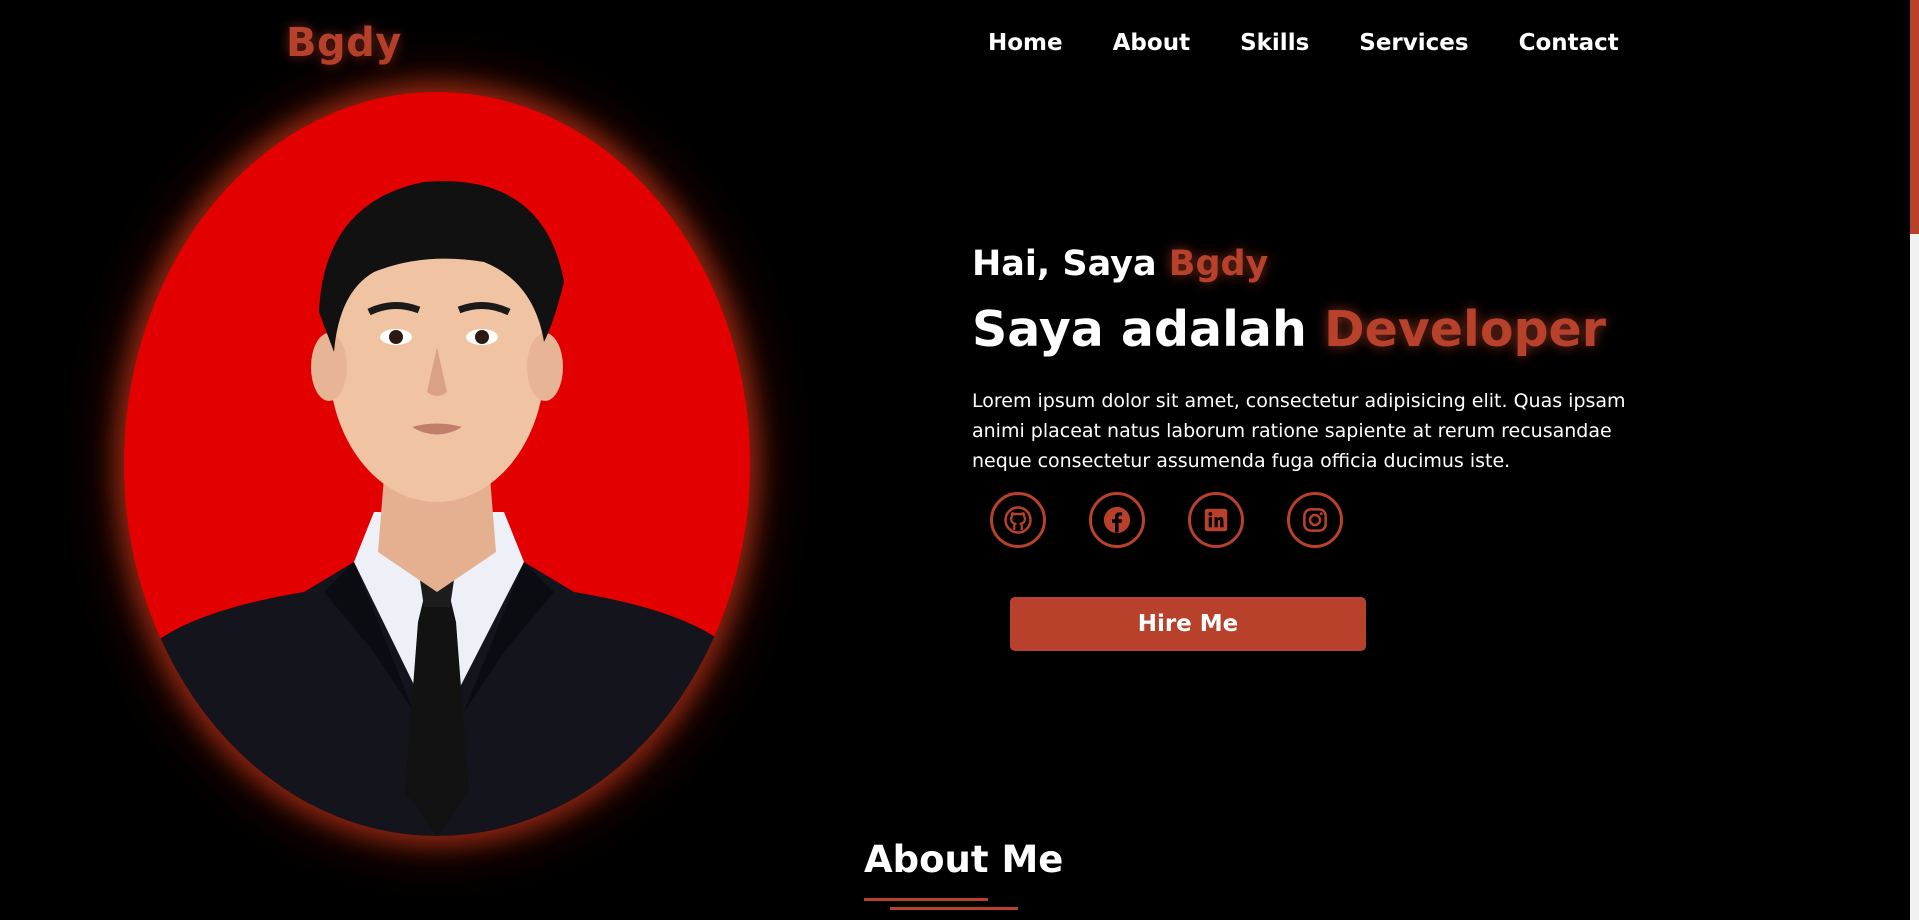 The width and height of the screenshot is (1919, 920). Describe the element at coordinates (1569, 43) in the screenshot. I see `nav-item-contact: Contact` at that location.